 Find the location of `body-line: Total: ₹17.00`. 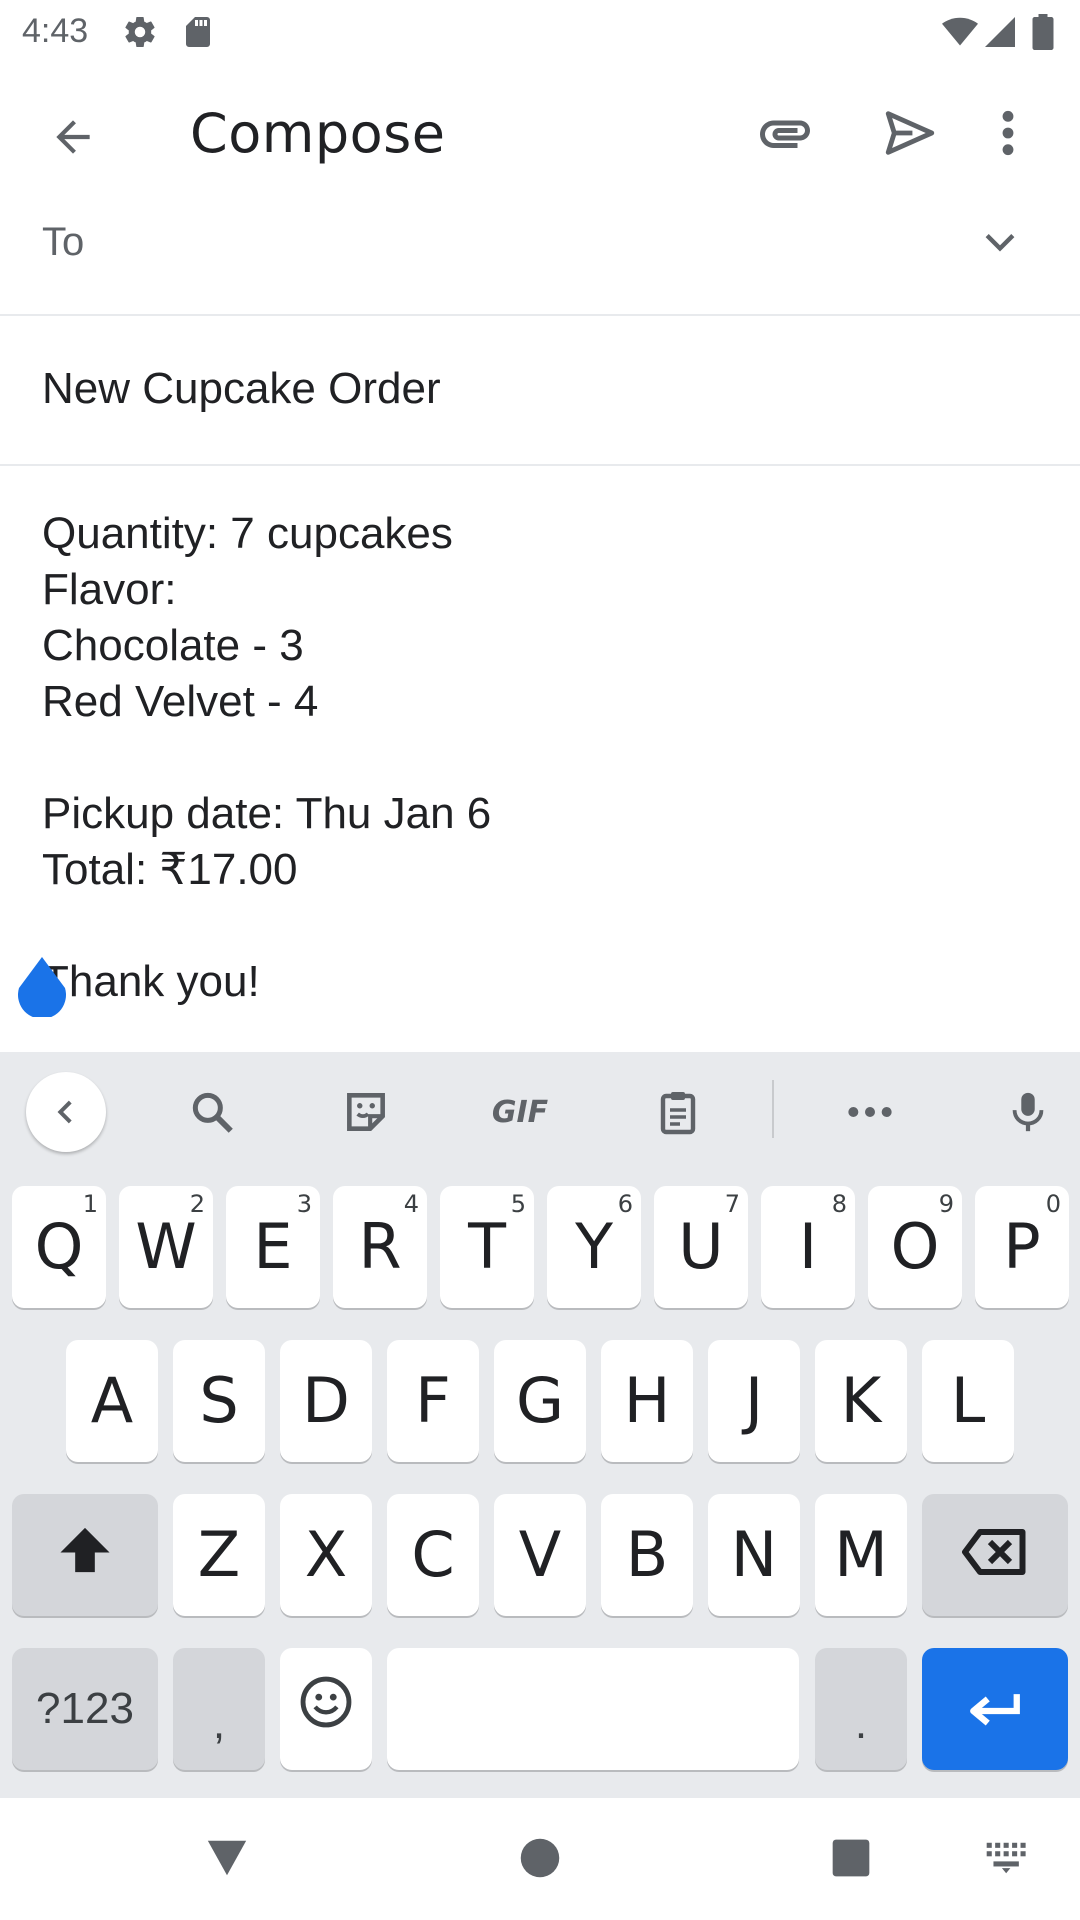

body-line: Total: ₹17.00 is located at coordinates (170, 869).